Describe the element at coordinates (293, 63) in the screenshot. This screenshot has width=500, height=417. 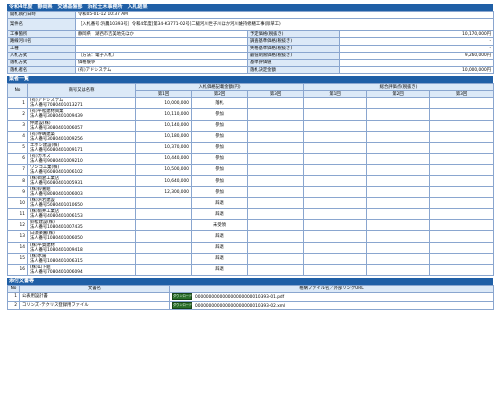
I see `info-label: 基準評価値` at that location.